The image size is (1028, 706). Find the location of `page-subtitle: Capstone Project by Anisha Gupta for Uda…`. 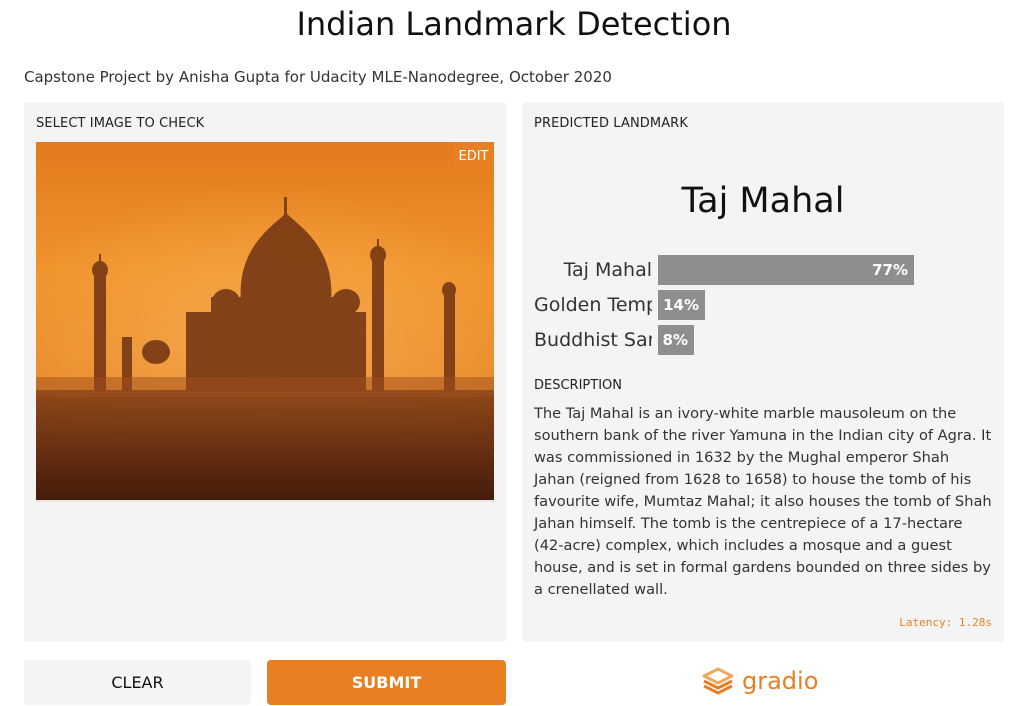

page-subtitle: Capstone Project by Anisha Gupta for Uda… is located at coordinates (318, 77).